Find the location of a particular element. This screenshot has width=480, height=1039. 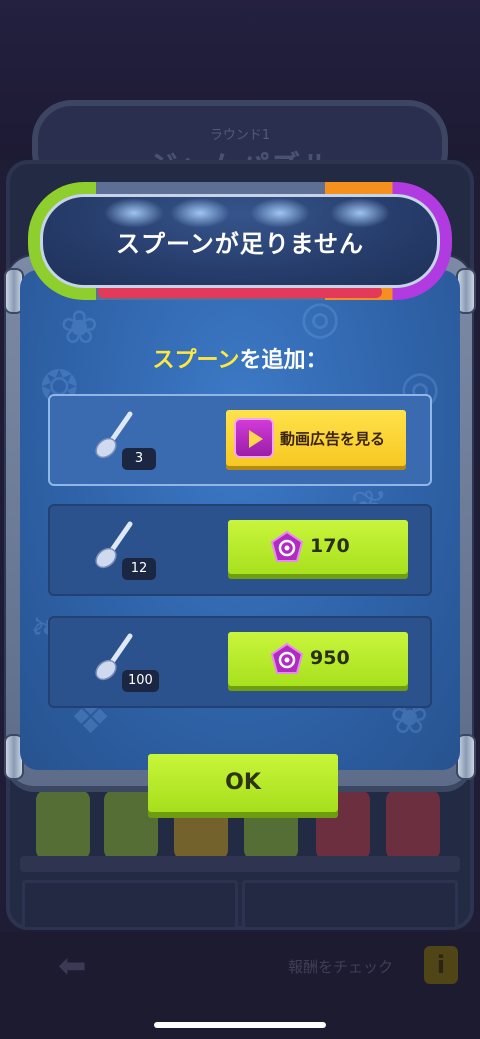

gem-price: 170 is located at coordinates (330, 546).